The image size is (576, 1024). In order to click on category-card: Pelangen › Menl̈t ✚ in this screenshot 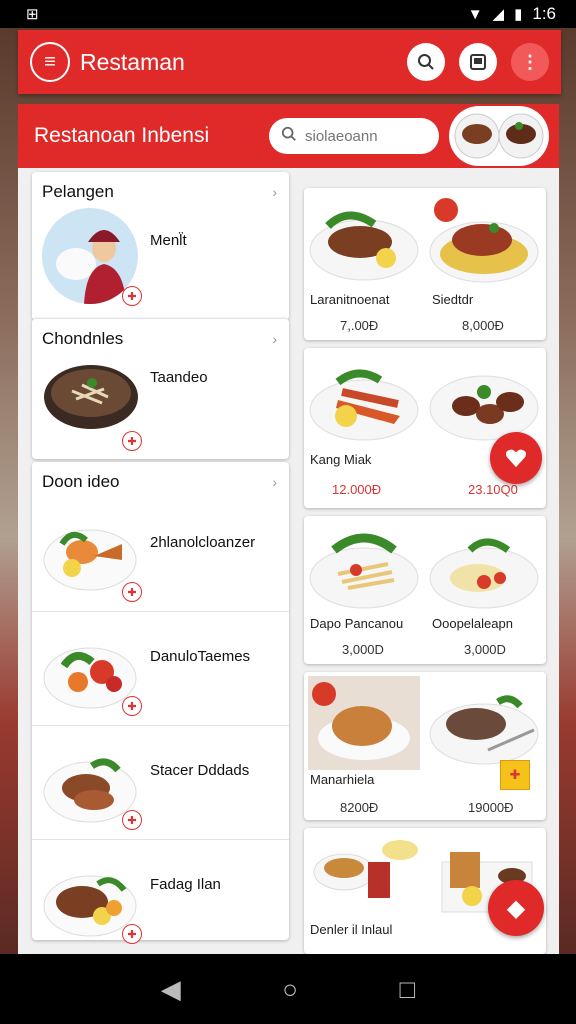, I will do `click(160, 246)`.